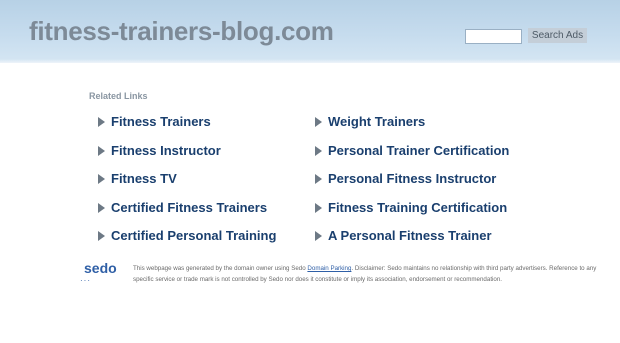 The height and width of the screenshot is (343, 620). I want to click on related-link-label: Fitness Trainers, so click(161, 121).